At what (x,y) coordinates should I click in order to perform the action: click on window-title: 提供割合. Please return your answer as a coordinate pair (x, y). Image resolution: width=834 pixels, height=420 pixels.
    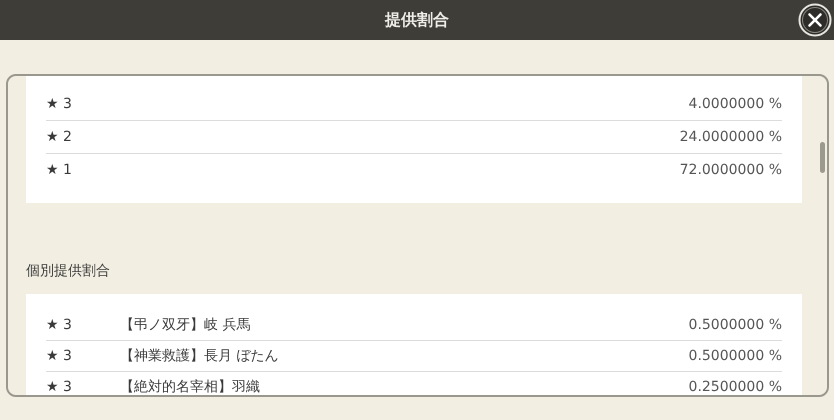
    Looking at the image, I should click on (417, 20).